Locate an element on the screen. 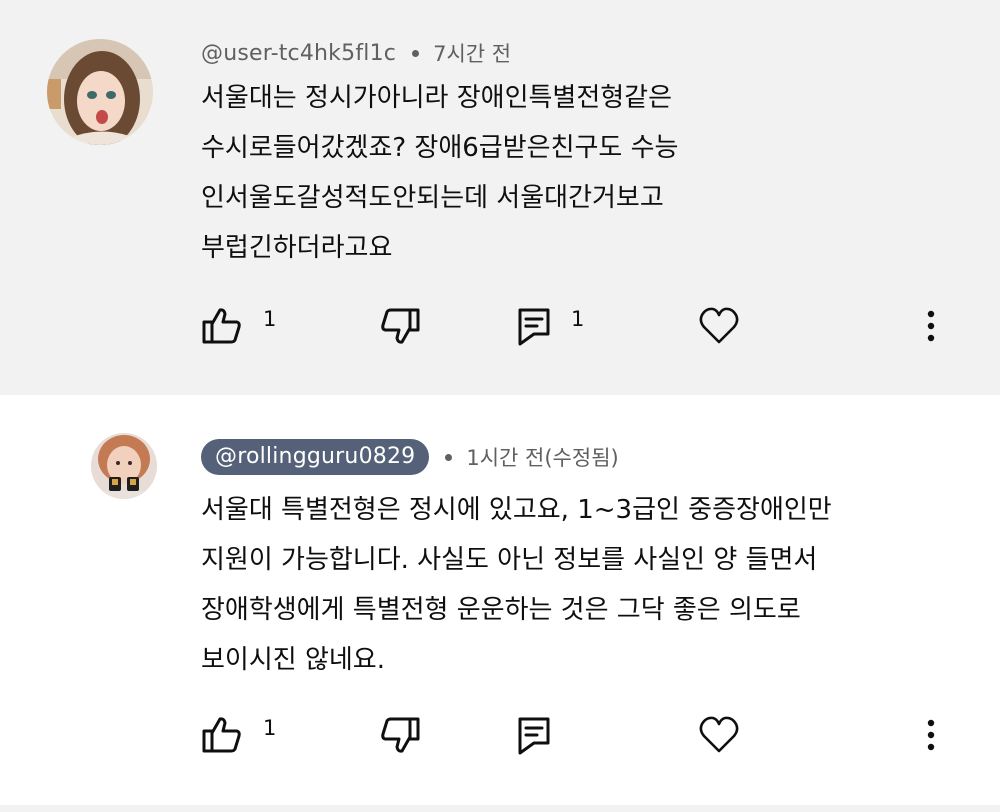 The width and height of the screenshot is (1000, 812). comment-line: 서울대는 정시가아니라 장애인특별전형같은 is located at coordinates (437, 98).